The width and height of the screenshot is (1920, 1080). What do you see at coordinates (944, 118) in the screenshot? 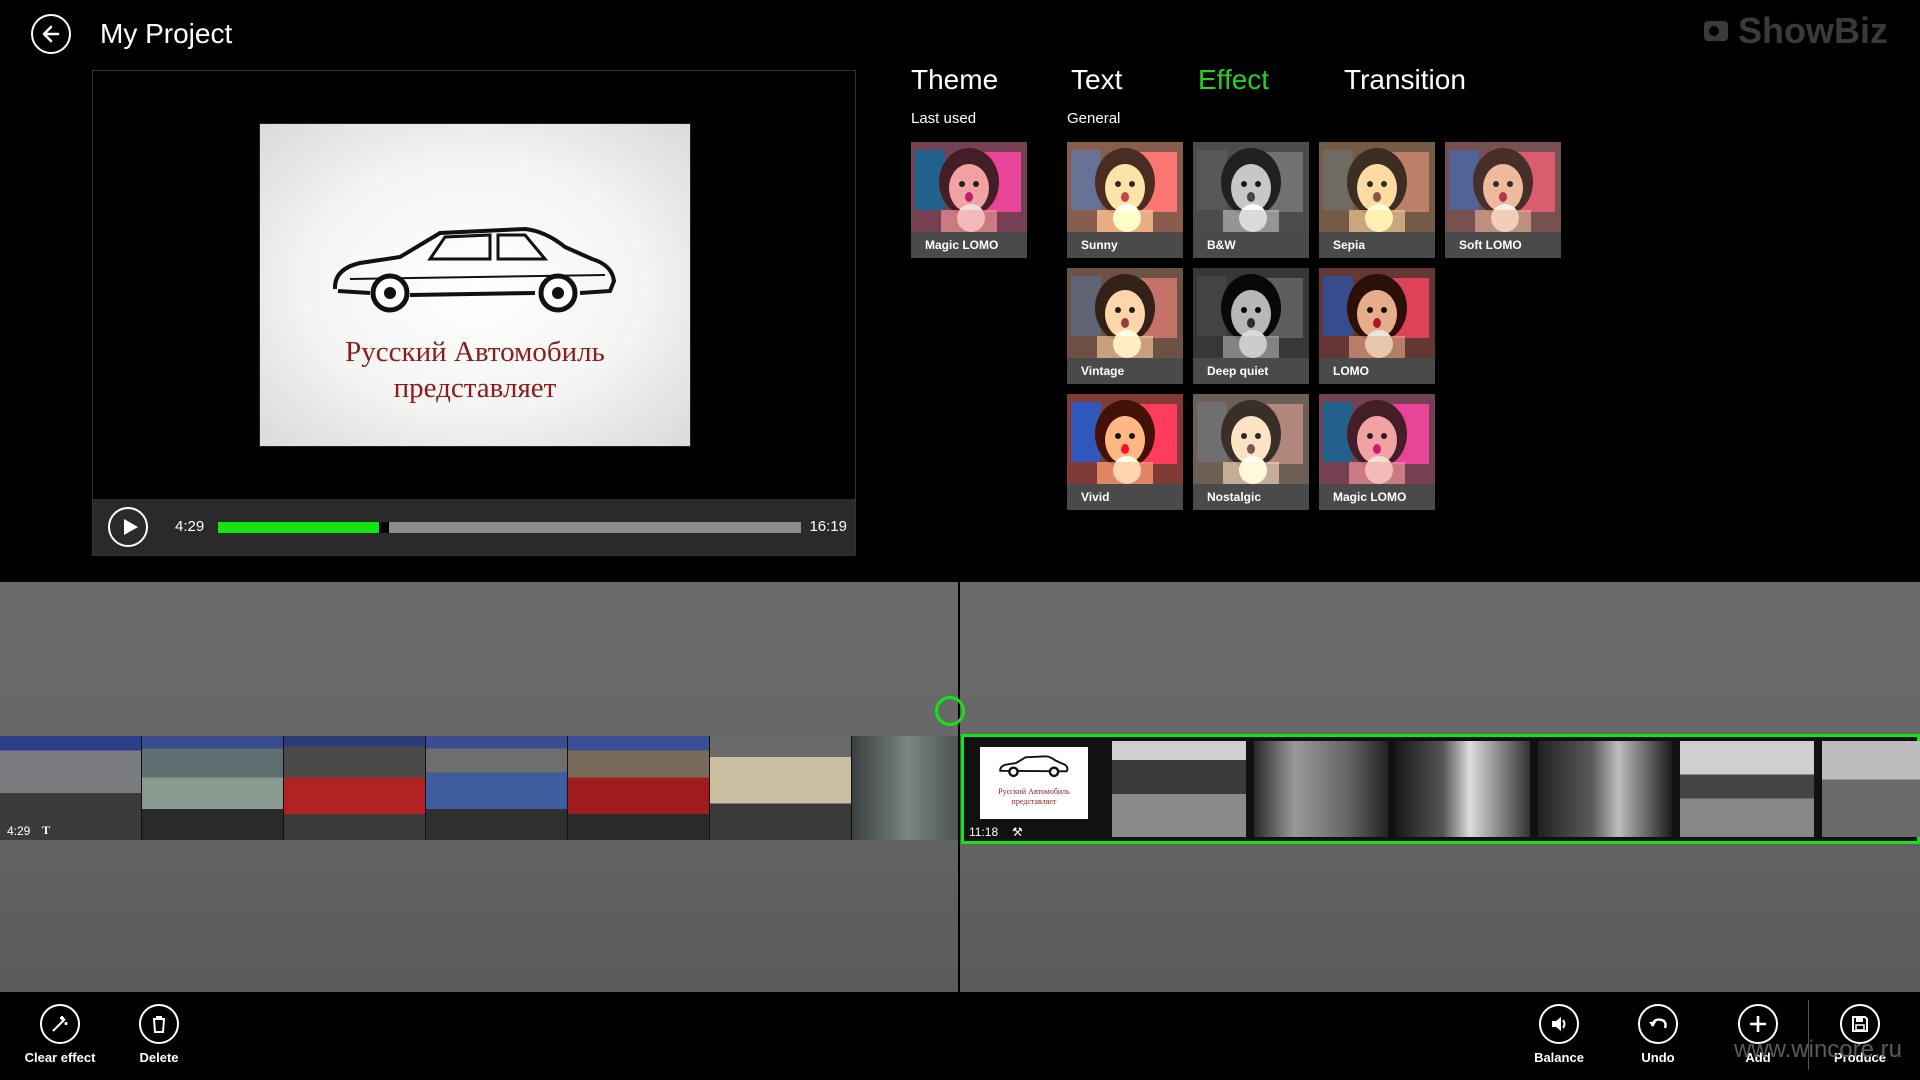
I see `section-label-last-used: Last used` at bounding box center [944, 118].